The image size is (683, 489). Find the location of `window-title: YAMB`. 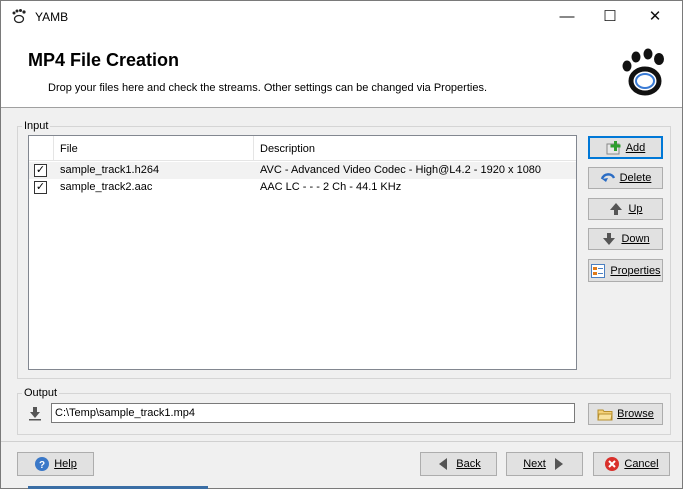

window-title: YAMB is located at coordinates (52, 17).